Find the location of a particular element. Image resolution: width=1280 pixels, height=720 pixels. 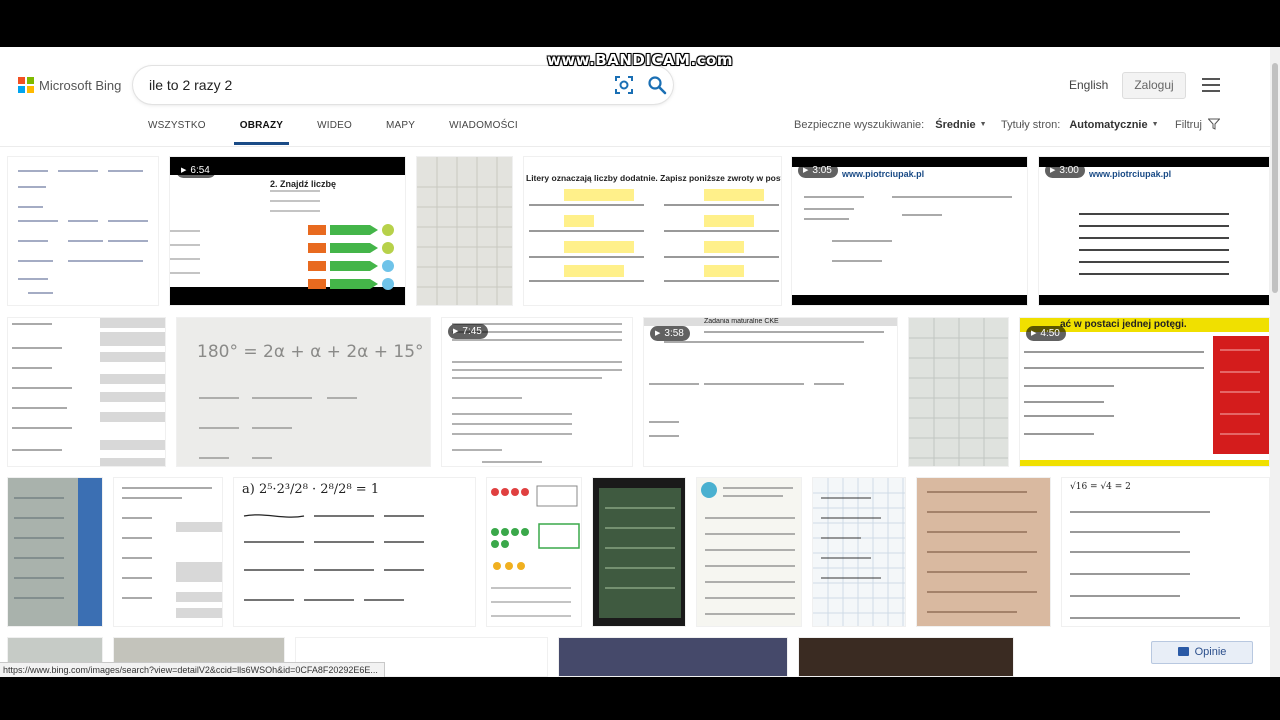

image-result: a) 2⁵·2³/2⁸ · 2⁸/2⁸ = 1 is located at coordinates (354, 552).